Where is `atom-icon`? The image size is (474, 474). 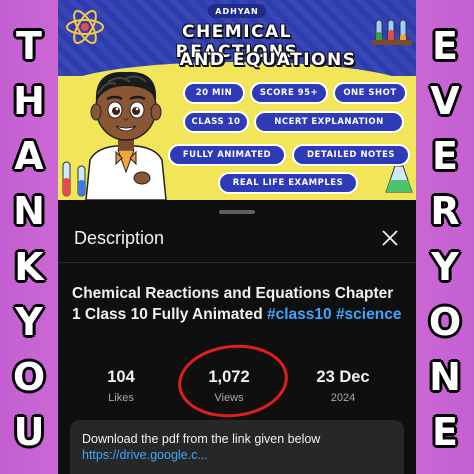
atom-icon is located at coordinates (85, 27).